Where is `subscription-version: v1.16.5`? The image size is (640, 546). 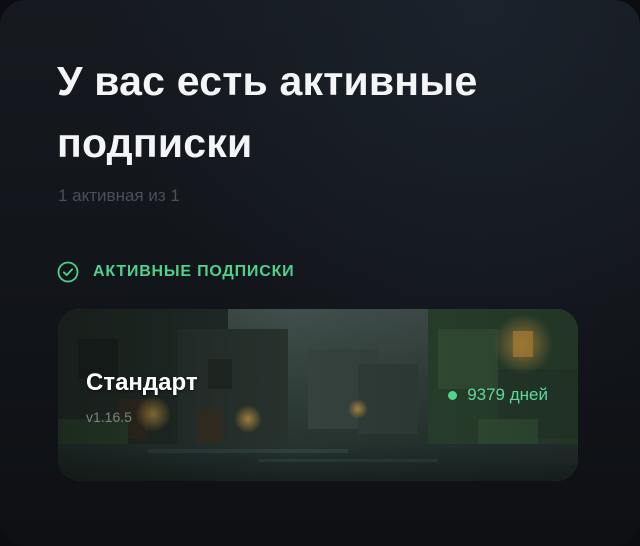
subscription-version: v1.16.5 is located at coordinates (109, 417).